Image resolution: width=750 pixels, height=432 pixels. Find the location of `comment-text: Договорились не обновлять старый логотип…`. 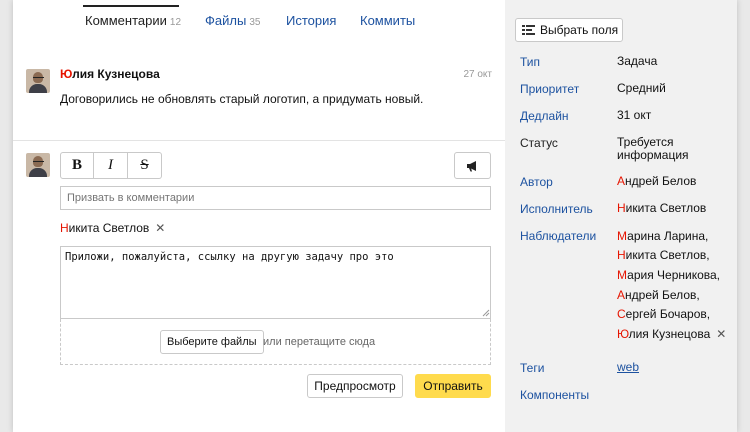

comment-text: Договорились не обновлять старый логотип… is located at coordinates (242, 99).